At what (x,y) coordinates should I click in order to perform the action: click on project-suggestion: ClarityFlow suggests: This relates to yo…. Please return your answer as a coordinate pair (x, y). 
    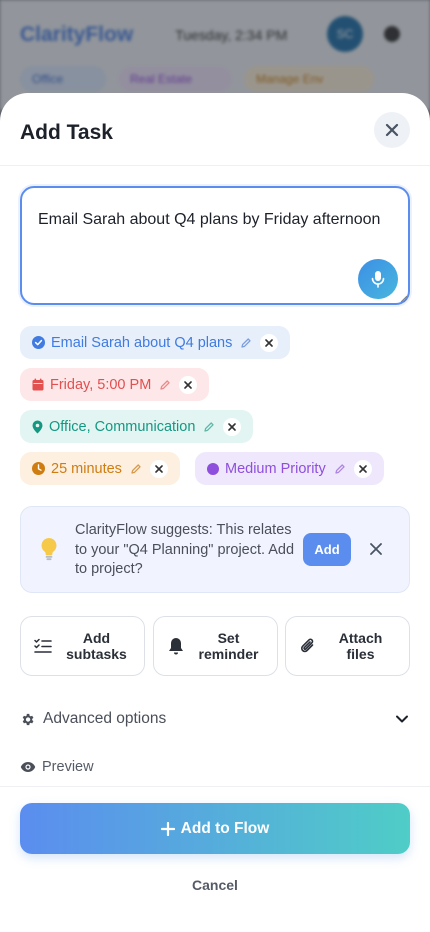
    Looking at the image, I should click on (215, 549).